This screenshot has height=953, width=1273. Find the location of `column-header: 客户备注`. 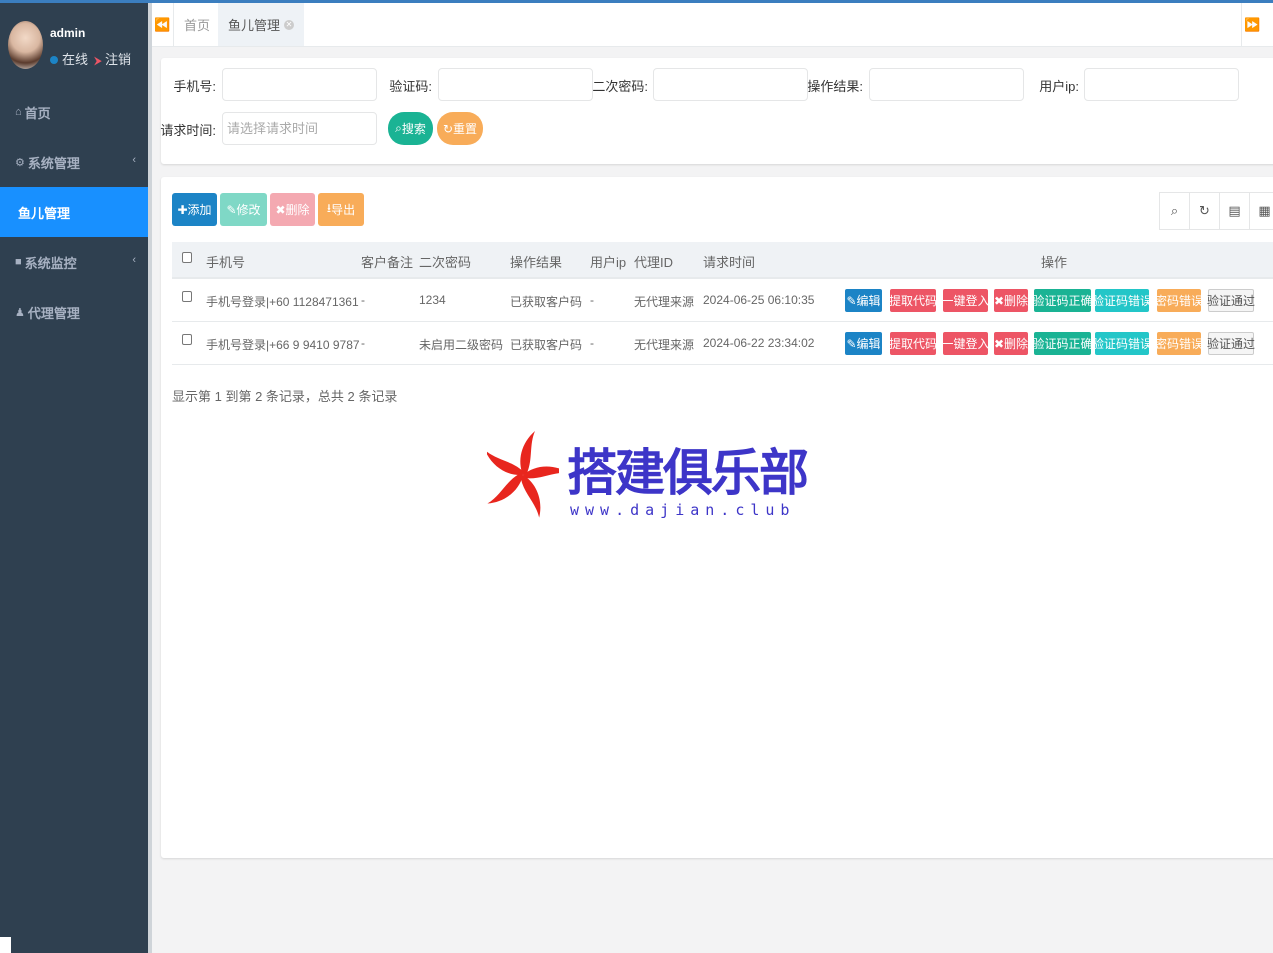

column-header: 客户备注 is located at coordinates (387, 261).